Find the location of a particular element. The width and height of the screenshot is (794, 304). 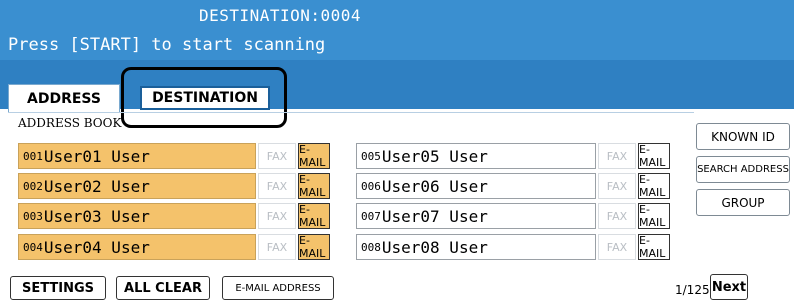

entry-name-button: 005 User05 User is located at coordinates (476, 156).